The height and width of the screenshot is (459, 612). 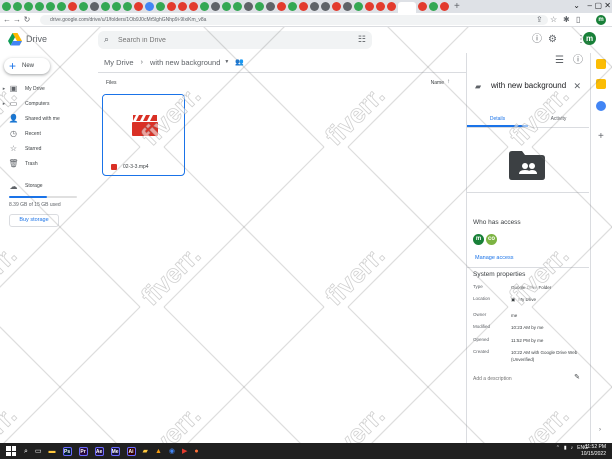 I want to click on pencil-icon: ✎, so click(x=577, y=377).